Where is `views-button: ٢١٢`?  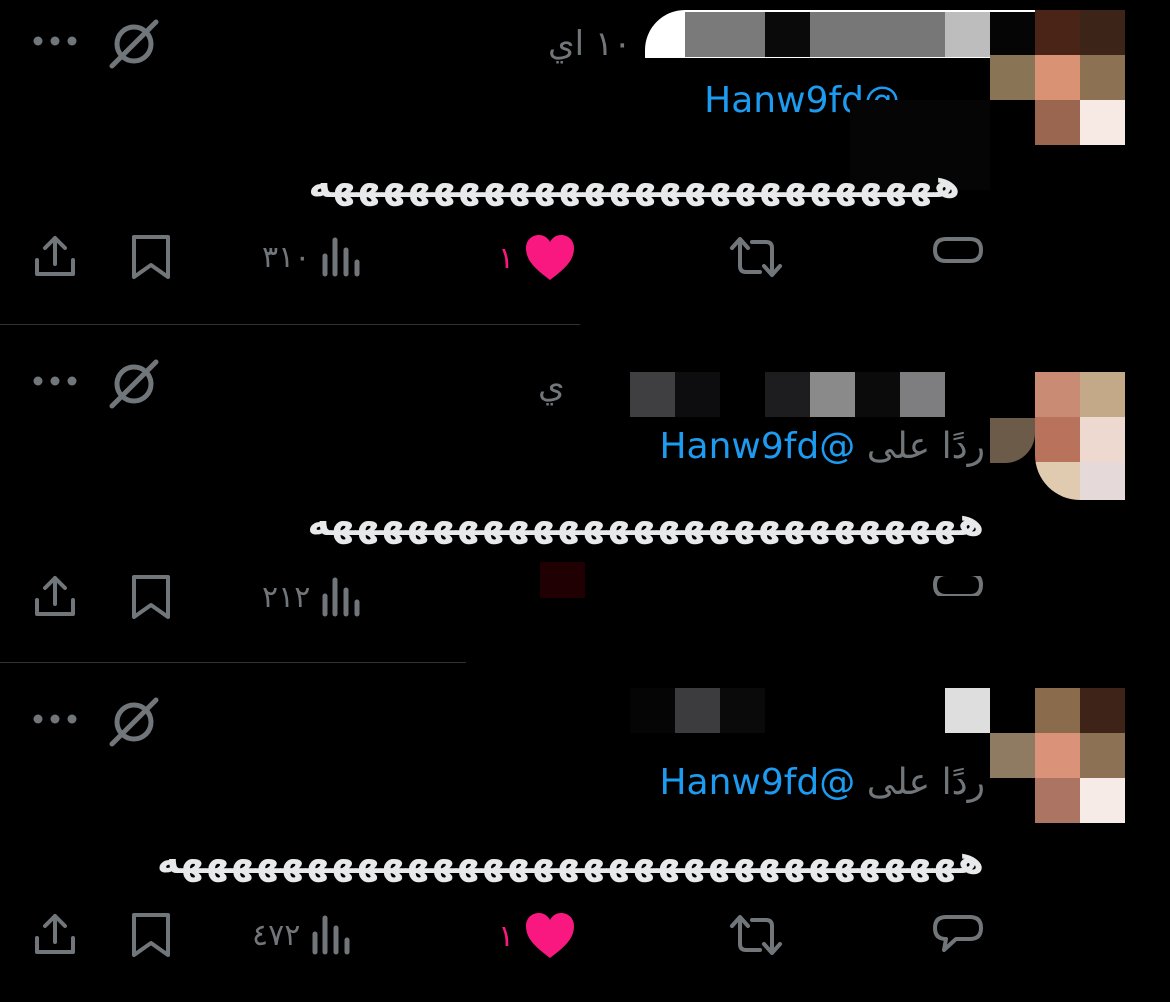 views-button: ٢١٢ is located at coordinates (312, 597).